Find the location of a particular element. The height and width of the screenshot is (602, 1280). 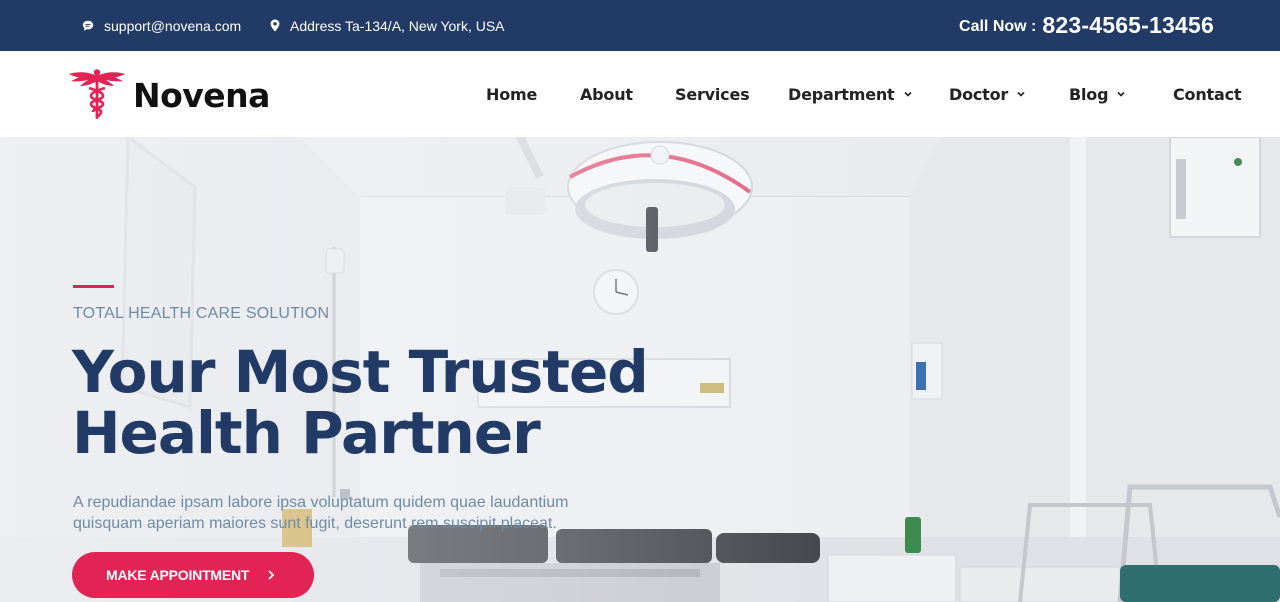

nav-label: Contact is located at coordinates (1207, 94).